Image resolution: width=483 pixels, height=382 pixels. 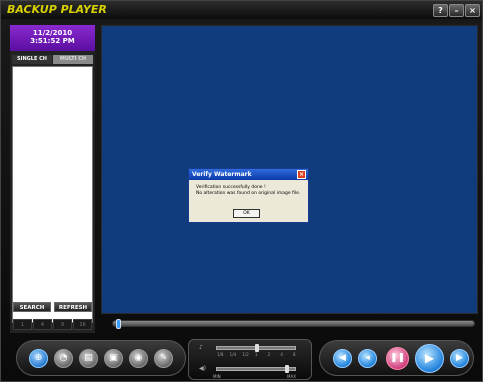 I want to click on speed-tick-label: 1, so click(x=256, y=354).